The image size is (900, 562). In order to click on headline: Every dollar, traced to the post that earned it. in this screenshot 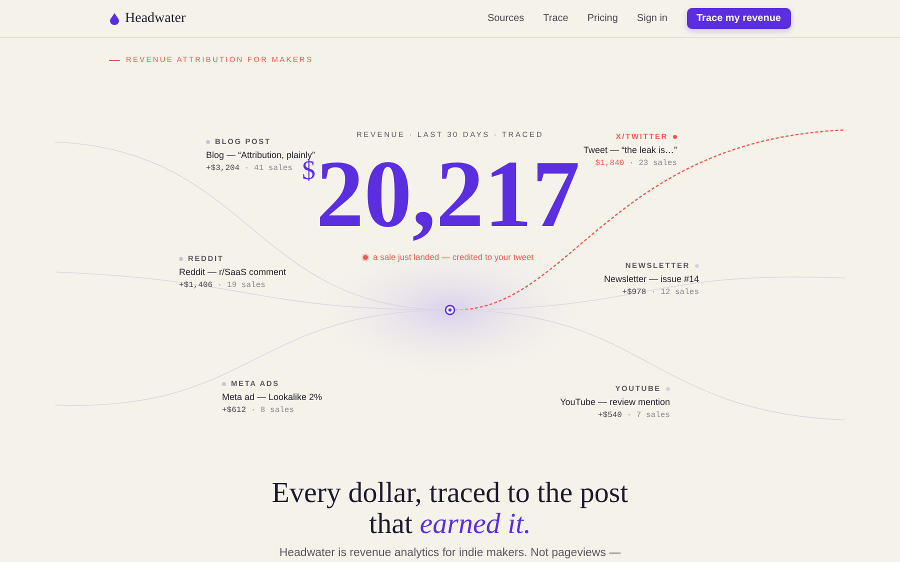, I will do `click(450, 509)`.